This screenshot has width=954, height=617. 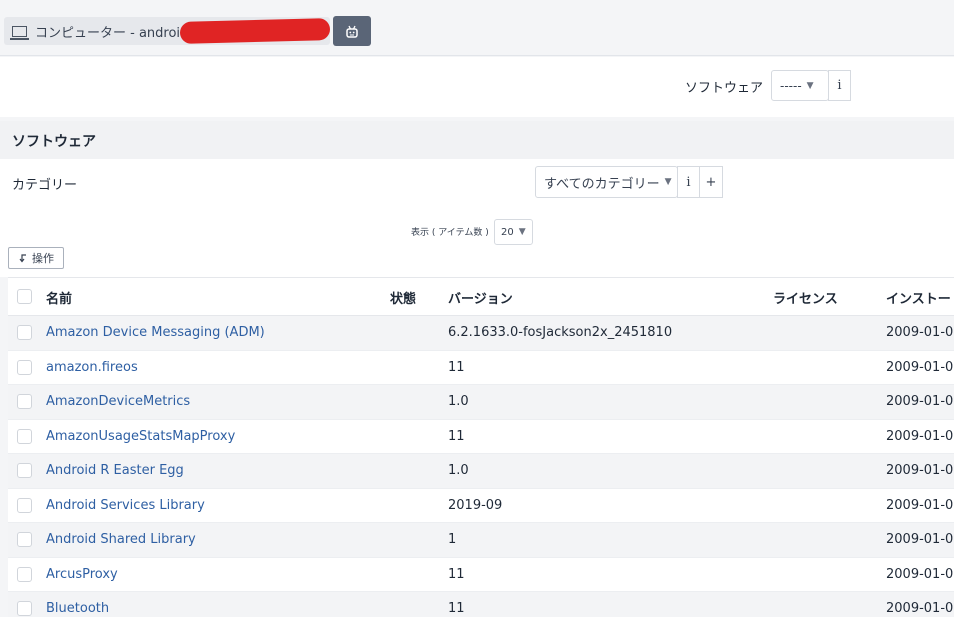 I want to click on software-filter-info-button: i, so click(x=839, y=85).